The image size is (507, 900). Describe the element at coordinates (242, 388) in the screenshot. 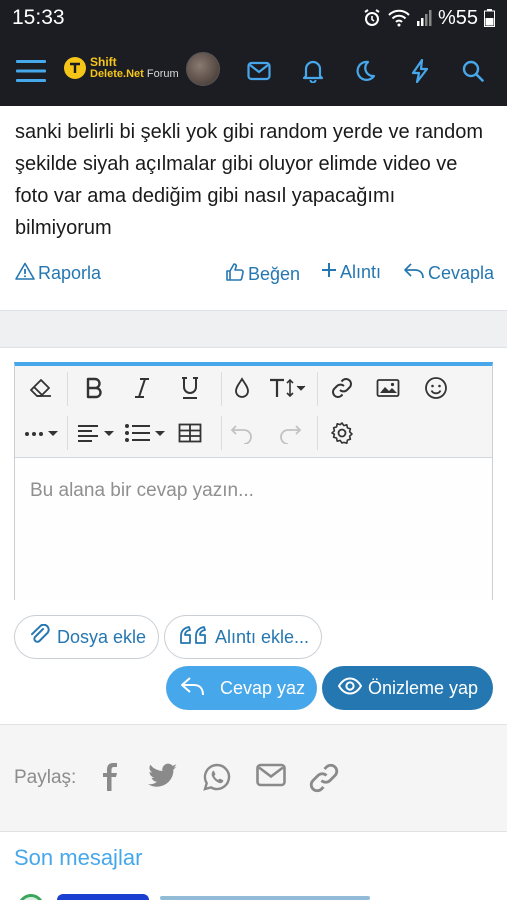

I see `text-color-icon` at that location.